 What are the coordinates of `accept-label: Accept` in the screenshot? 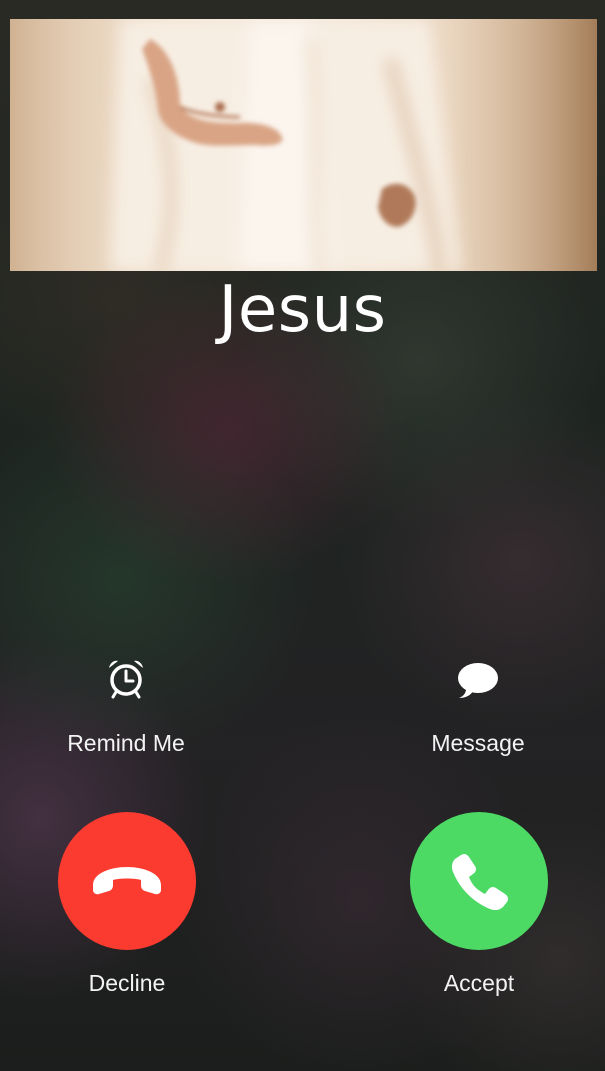 It's located at (479, 983).